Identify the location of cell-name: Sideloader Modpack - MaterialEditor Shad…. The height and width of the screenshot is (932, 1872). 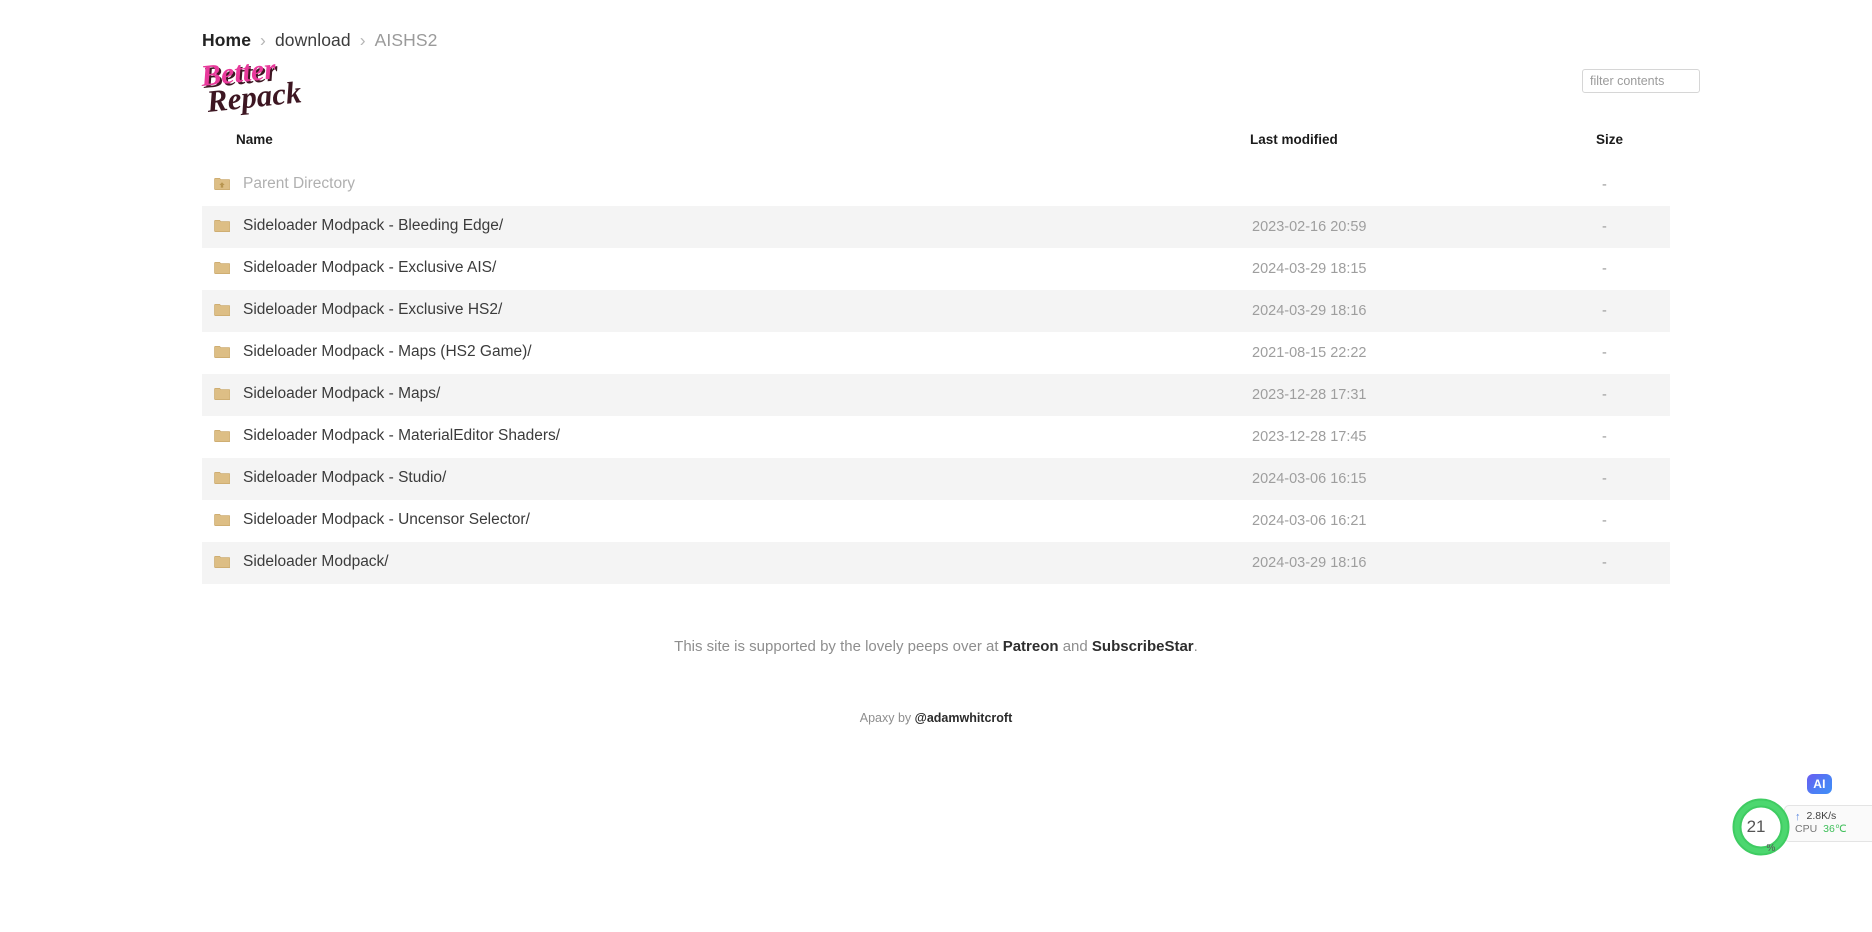
(726, 437).